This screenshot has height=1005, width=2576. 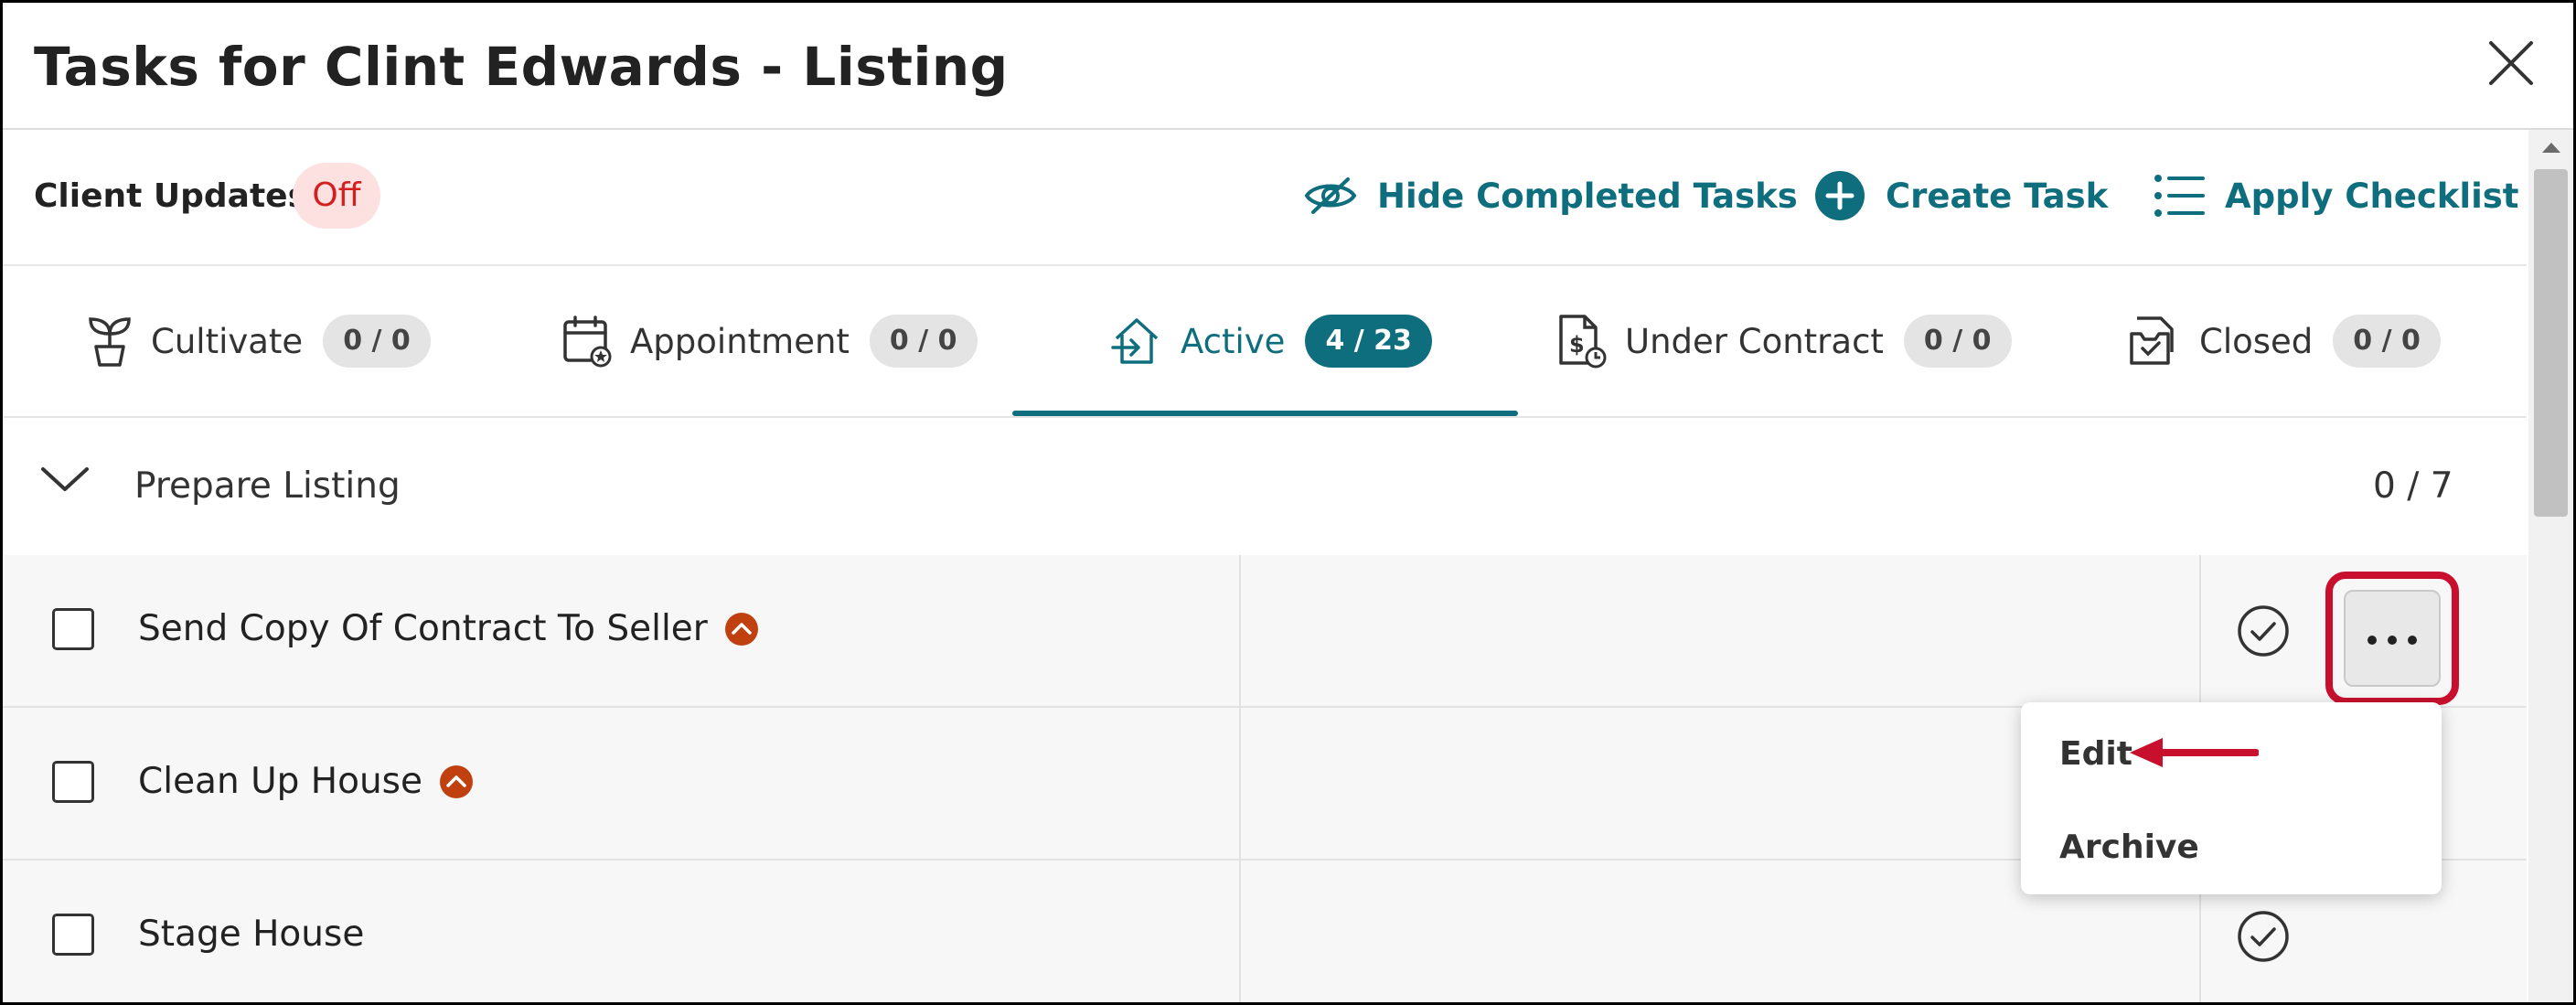 I want to click on tab-closed: Closed 0 / 0, so click(x=2284, y=341).